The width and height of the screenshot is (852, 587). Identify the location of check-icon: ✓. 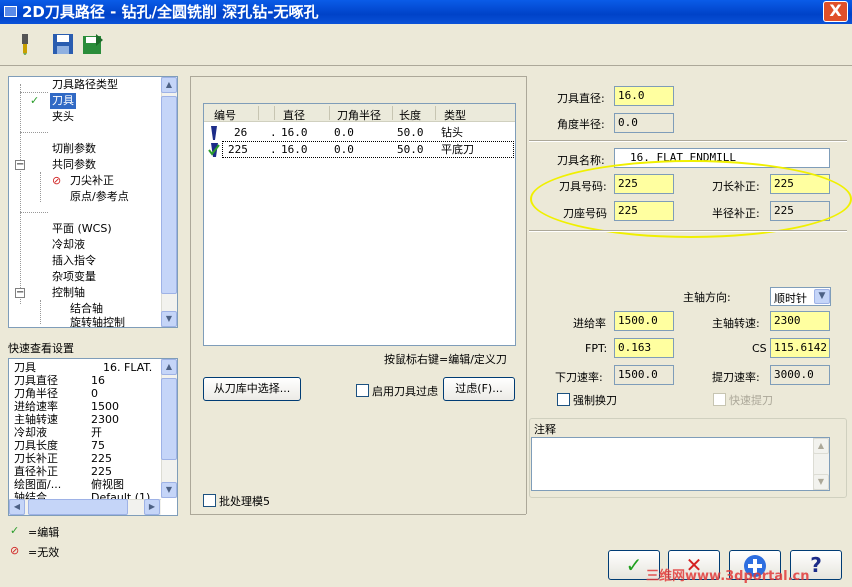
(35, 100).